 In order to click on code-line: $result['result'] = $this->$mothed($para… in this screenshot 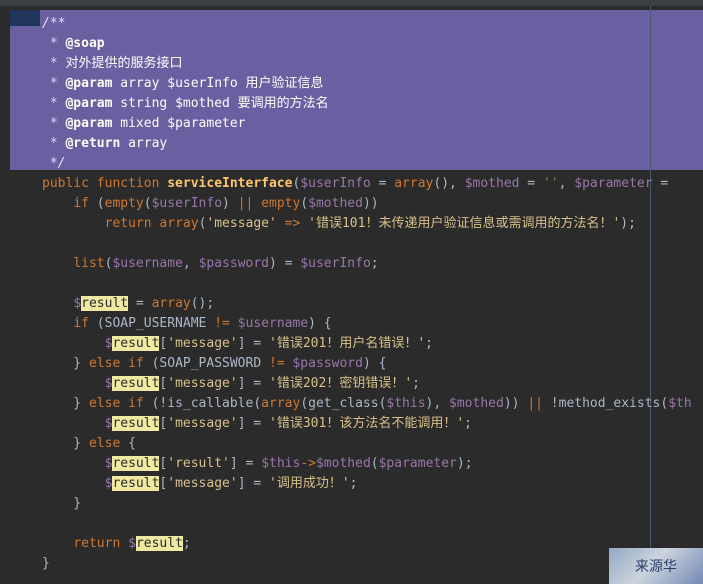, I will do `click(257, 464)`.